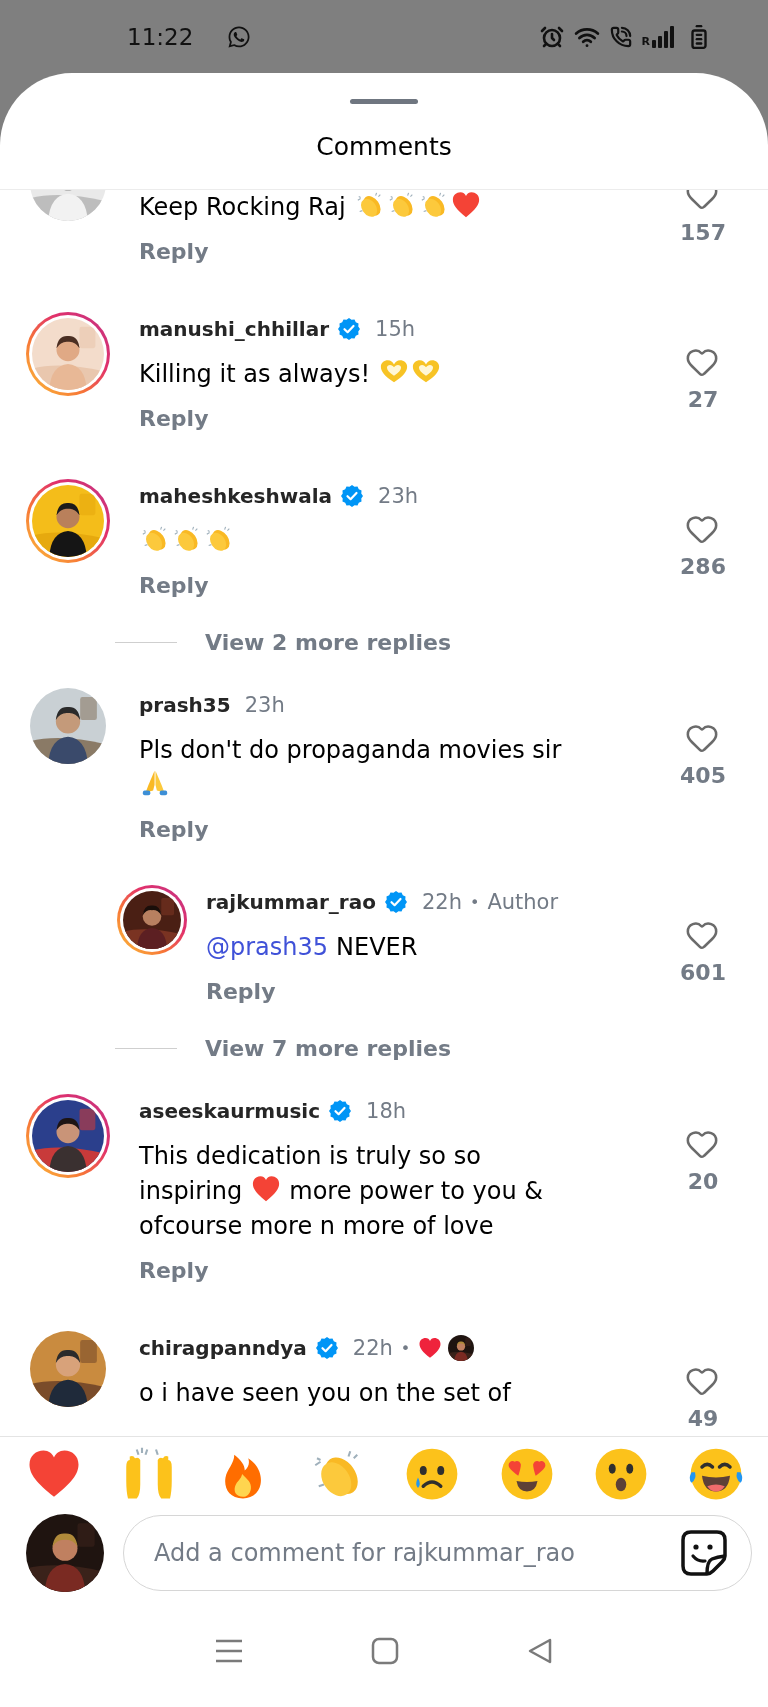  What do you see at coordinates (228, 1651) in the screenshot?
I see `menu-icon` at bounding box center [228, 1651].